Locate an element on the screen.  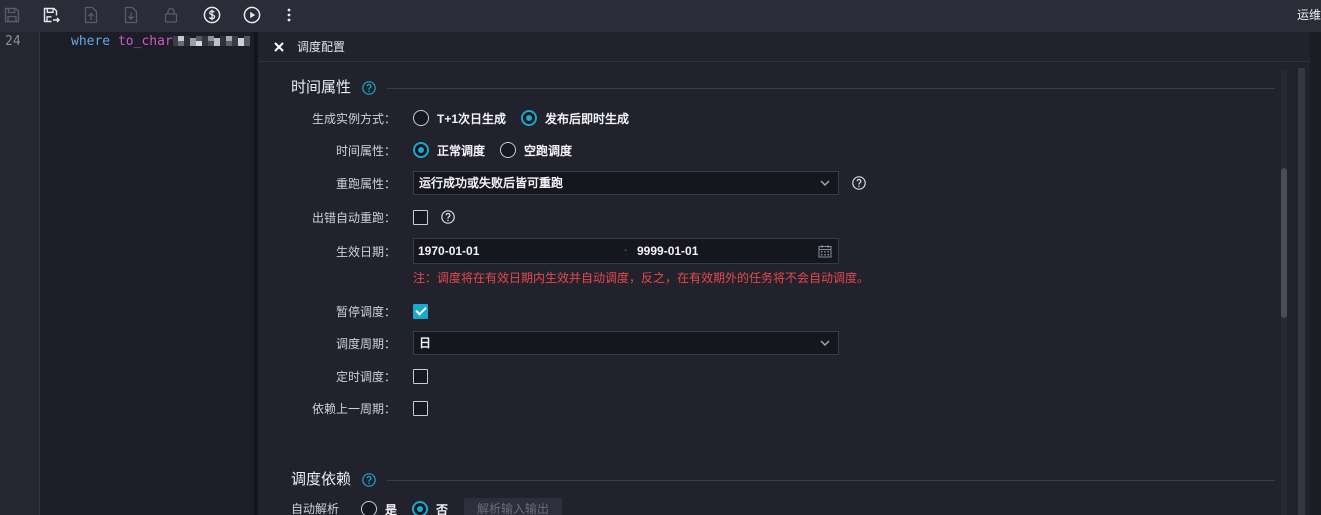
upload-icon is located at coordinates (91, 15).